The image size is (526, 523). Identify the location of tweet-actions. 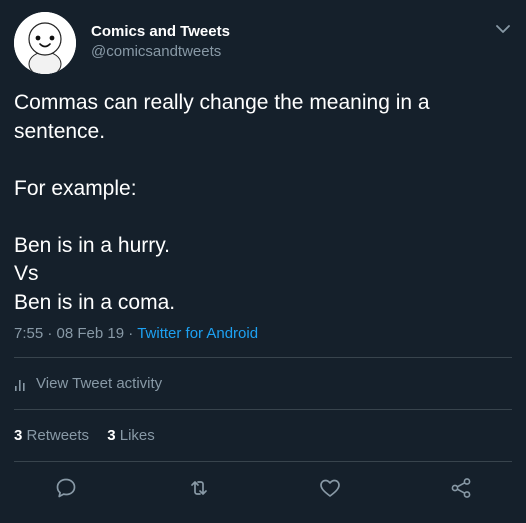
(263, 489).